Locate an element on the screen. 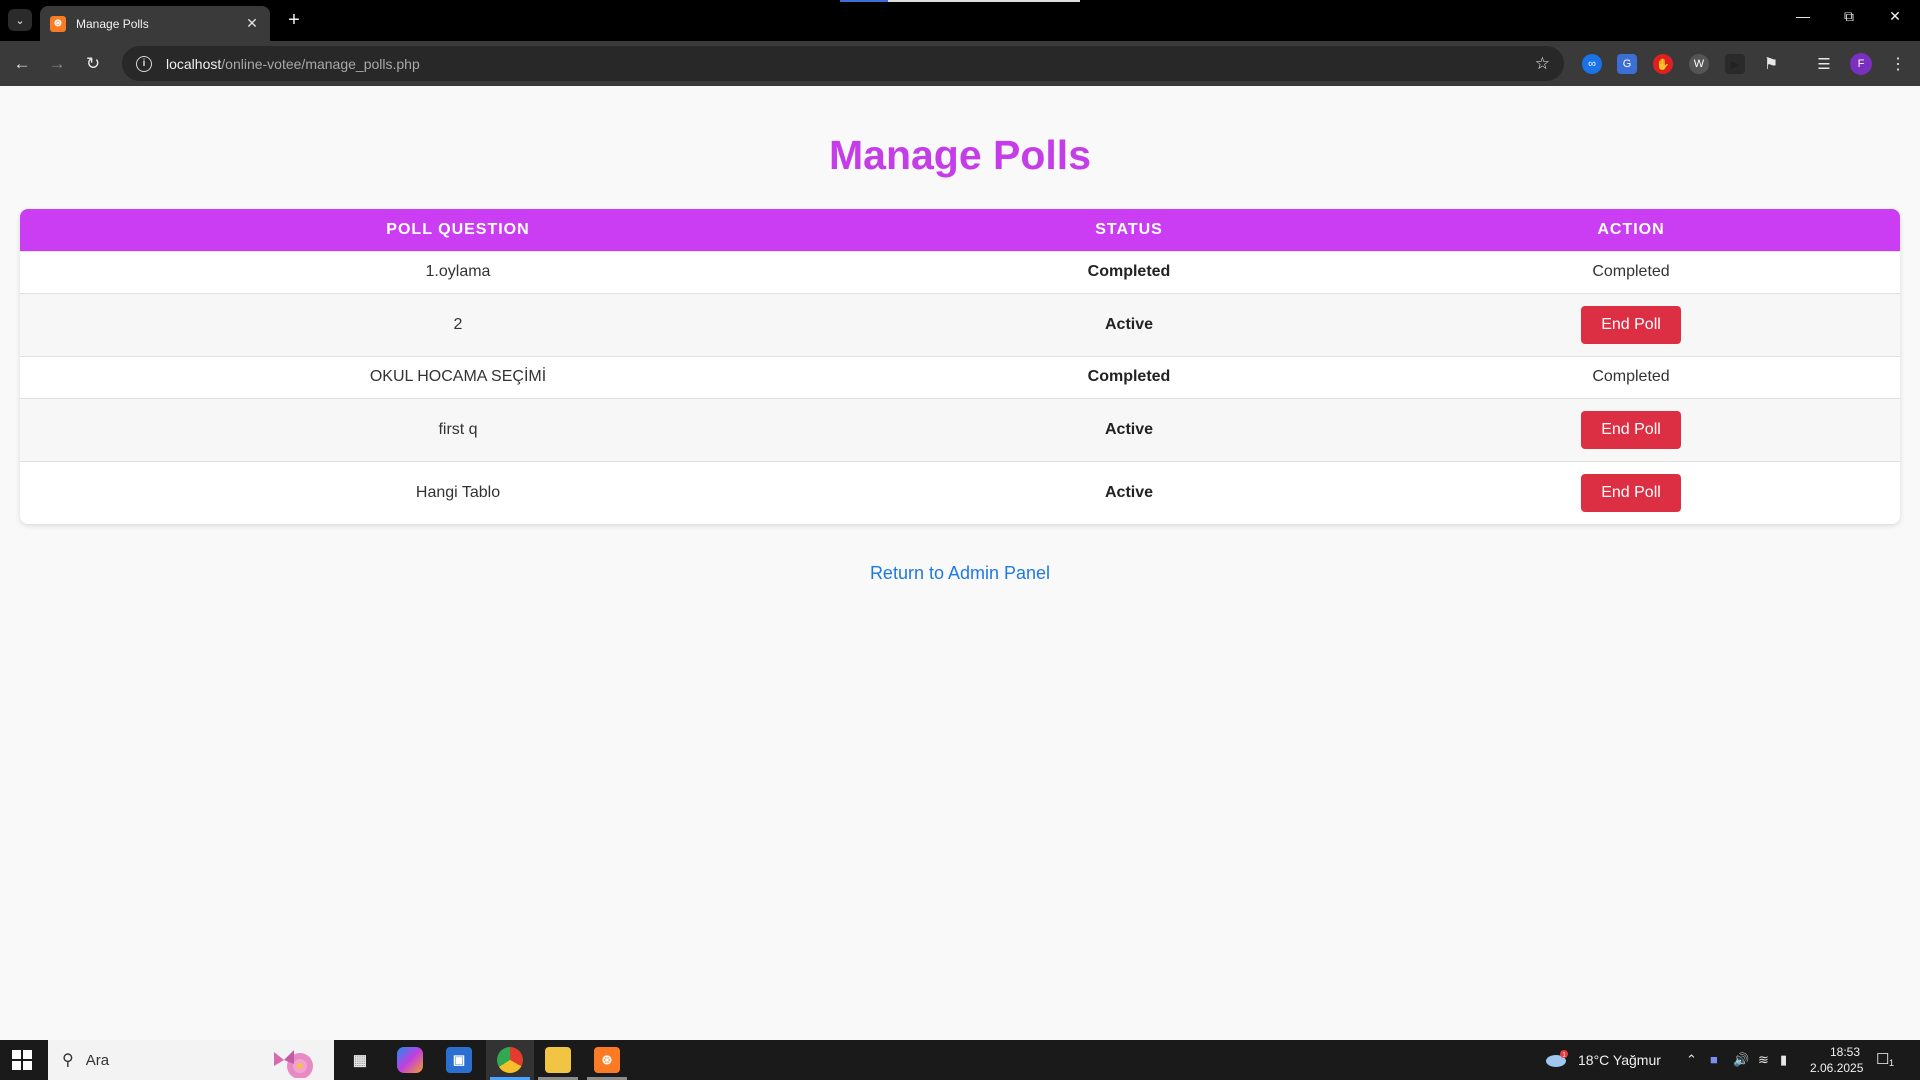 The image size is (1920, 1080). close-icon: ✕ is located at coordinates (252, 23).